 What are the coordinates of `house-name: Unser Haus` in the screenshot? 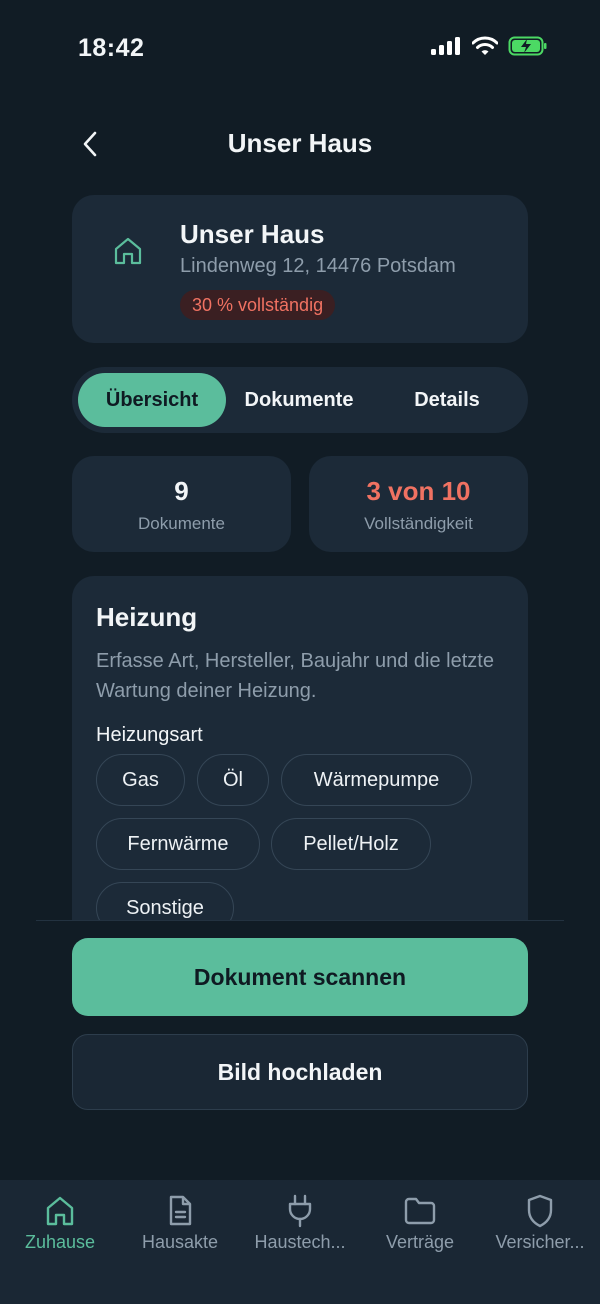 It's located at (252, 234).